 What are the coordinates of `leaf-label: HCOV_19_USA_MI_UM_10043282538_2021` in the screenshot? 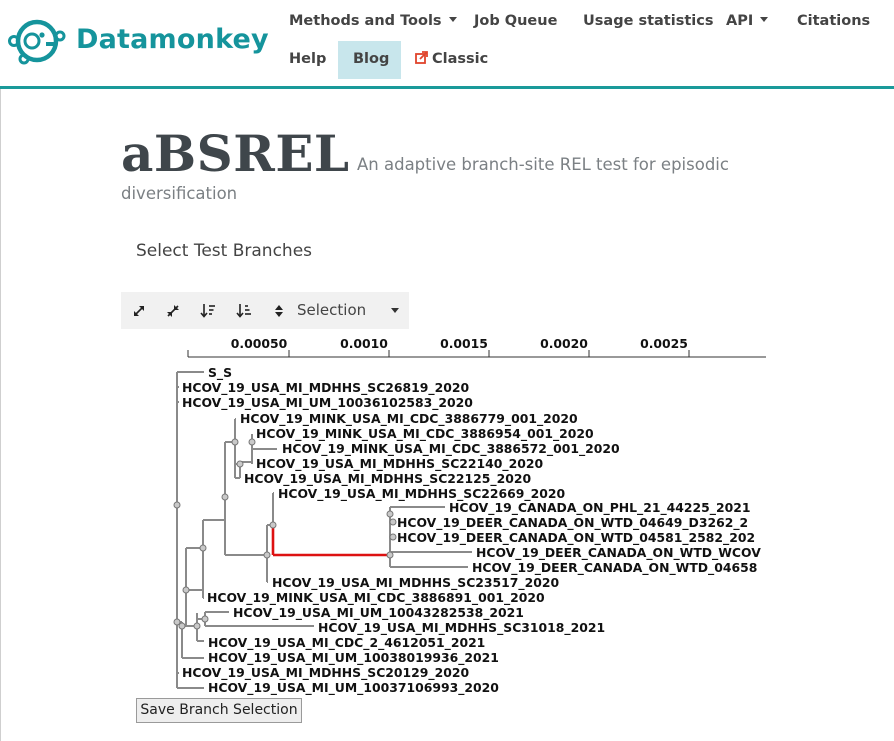 It's located at (378, 613).